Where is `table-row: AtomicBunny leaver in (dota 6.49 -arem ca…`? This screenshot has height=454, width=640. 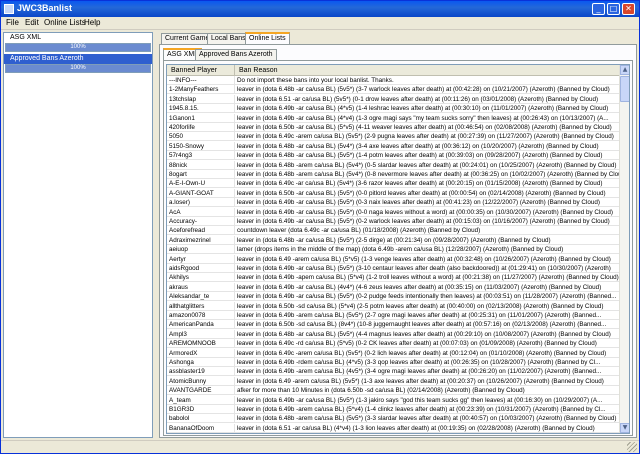 table-row: AtomicBunny leaver in (dota 6.49 -arem ca… is located at coordinates (393, 381).